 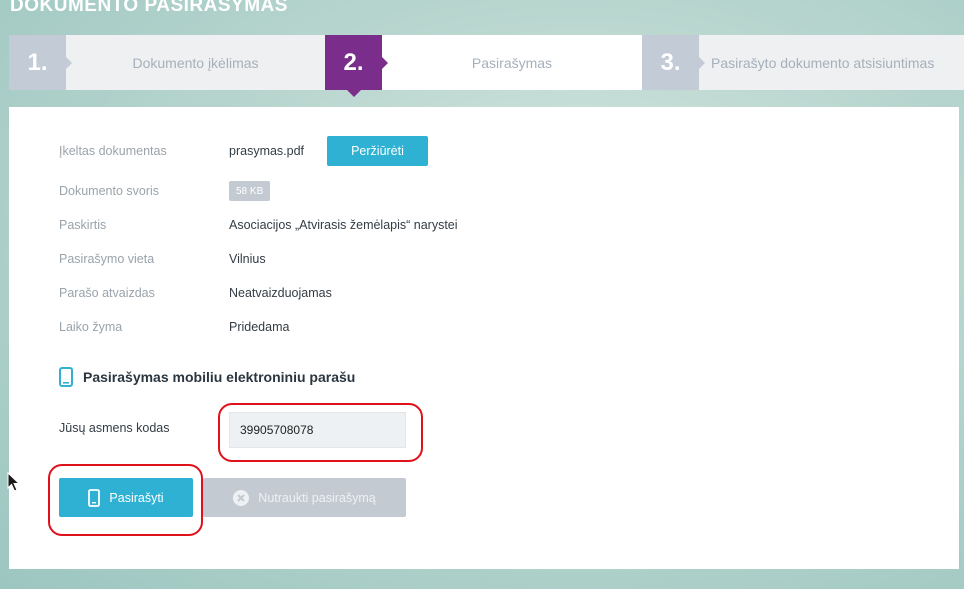 I want to click on cancel-signing-button: Nutraukti pasirašymą, so click(x=304, y=497).